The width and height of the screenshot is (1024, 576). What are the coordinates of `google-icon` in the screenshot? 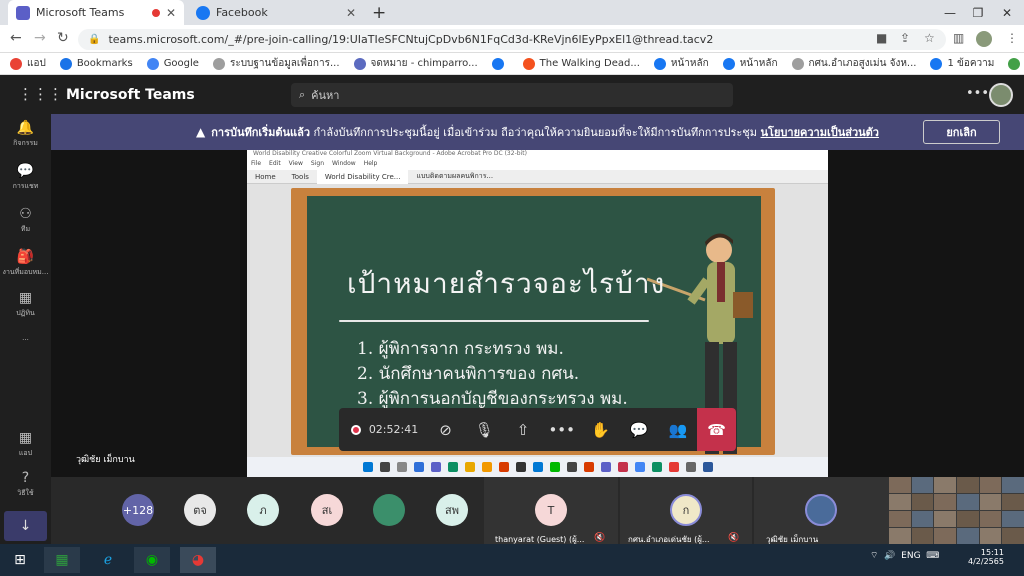 It's located at (152, 63).